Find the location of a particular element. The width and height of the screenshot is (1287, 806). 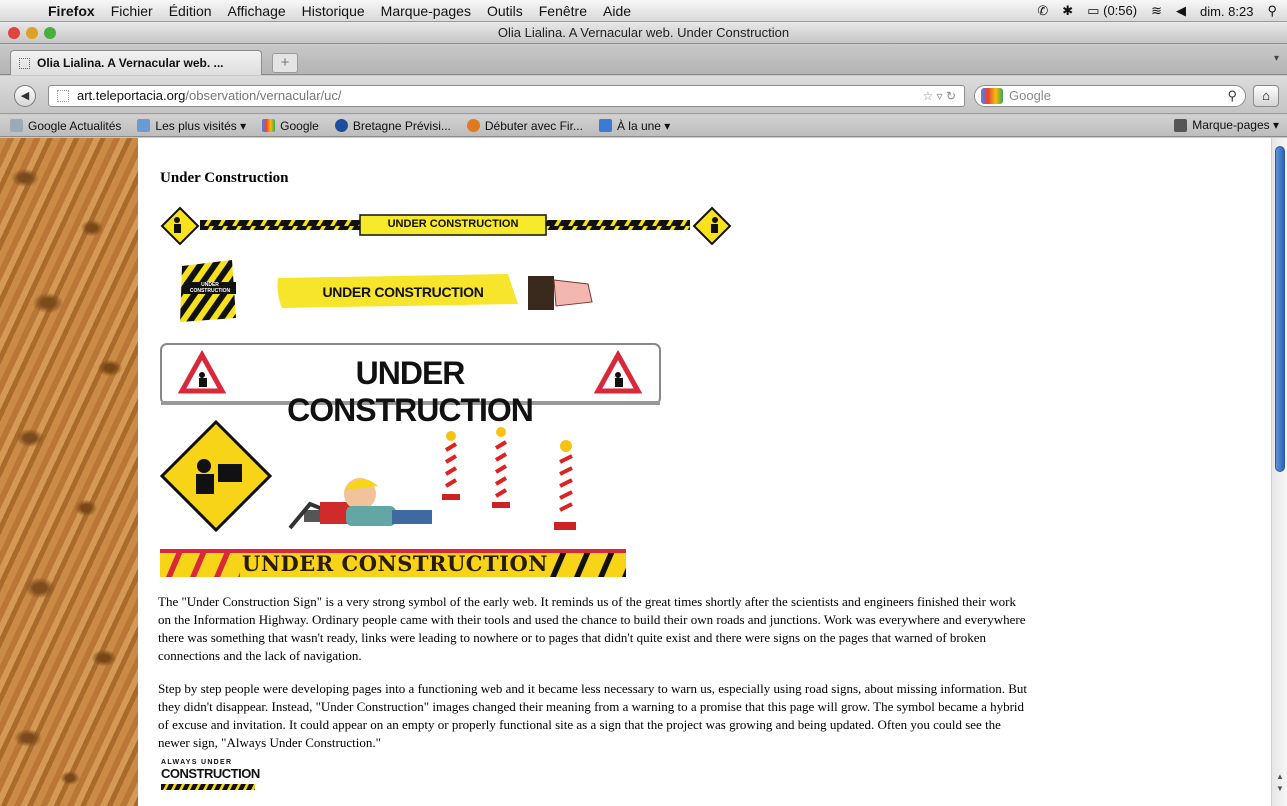

menu-aide: Aide is located at coordinates (617, 11).